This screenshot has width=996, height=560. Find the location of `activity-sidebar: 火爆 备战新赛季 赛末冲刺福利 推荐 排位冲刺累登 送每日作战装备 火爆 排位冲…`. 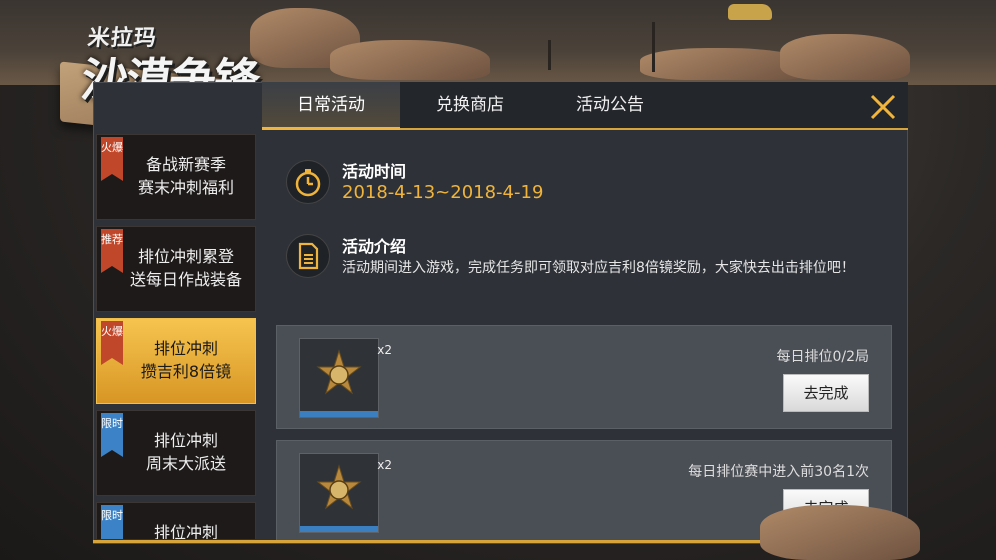

activity-sidebar: 火爆 备战新赛季 赛末冲刺福利 推荐 排位冲刺累登 送每日作战装备 火爆 排位冲… is located at coordinates (177, 336).